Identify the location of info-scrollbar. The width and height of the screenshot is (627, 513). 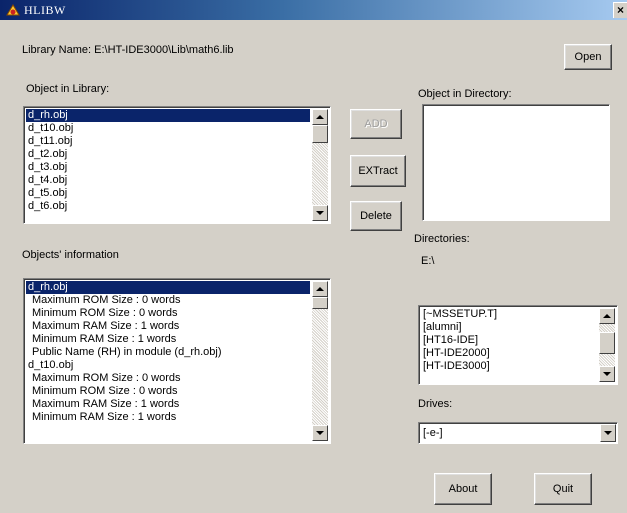
(320, 361).